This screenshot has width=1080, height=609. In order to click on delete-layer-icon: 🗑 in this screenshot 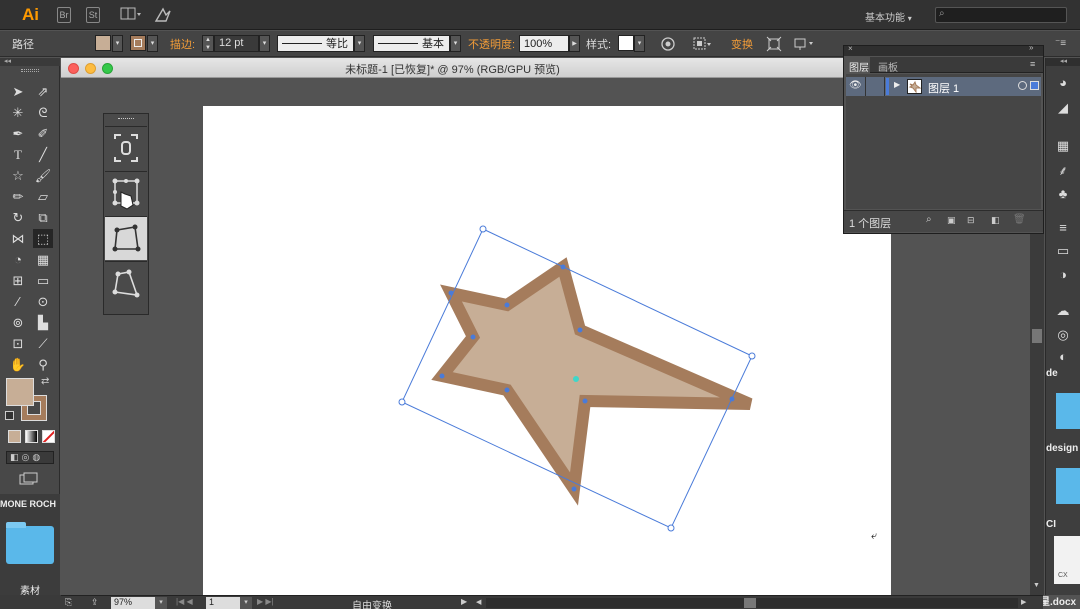, I will do `click(1019, 219)`.